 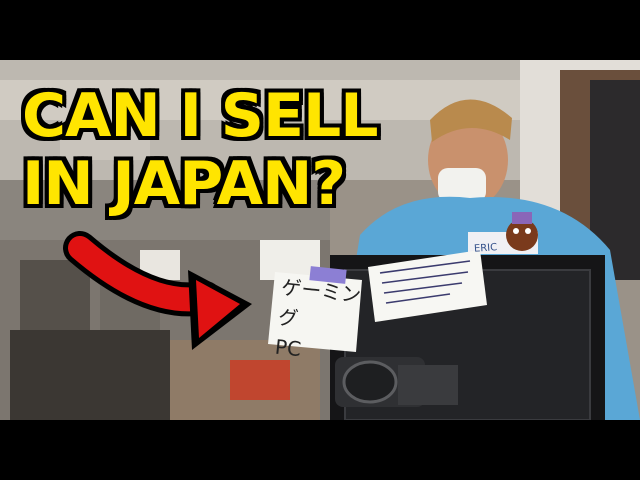 What do you see at coordinates (184, 184) in the screenshot?
I see `headline-line-2: IN JAPAN?` at bounding box center [184, 184].